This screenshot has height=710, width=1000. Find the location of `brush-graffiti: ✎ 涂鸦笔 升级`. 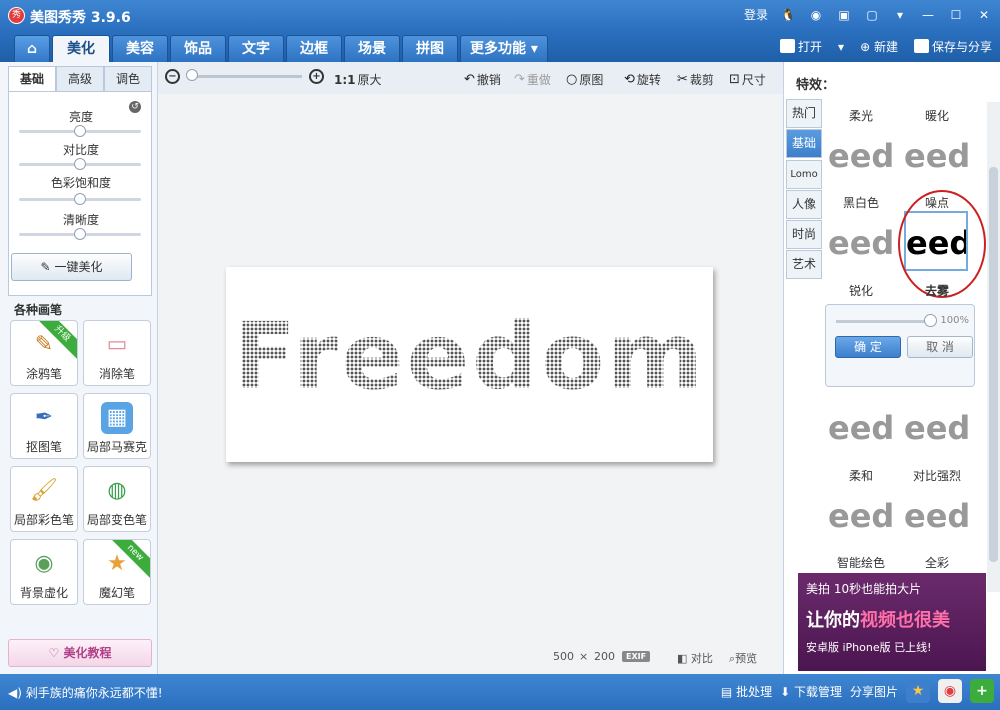

brush-graffiti: ✎ 涂鸦笔 升级 is located at coordinates (44, 353).